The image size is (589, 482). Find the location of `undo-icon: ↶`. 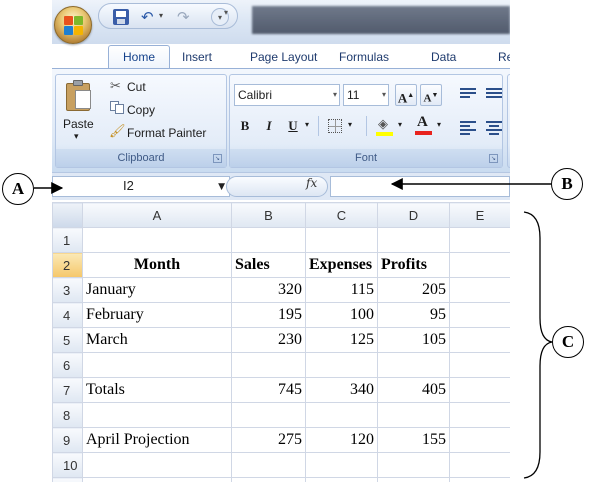

undo-icon: ↶ is located at coordinates (149, 17).